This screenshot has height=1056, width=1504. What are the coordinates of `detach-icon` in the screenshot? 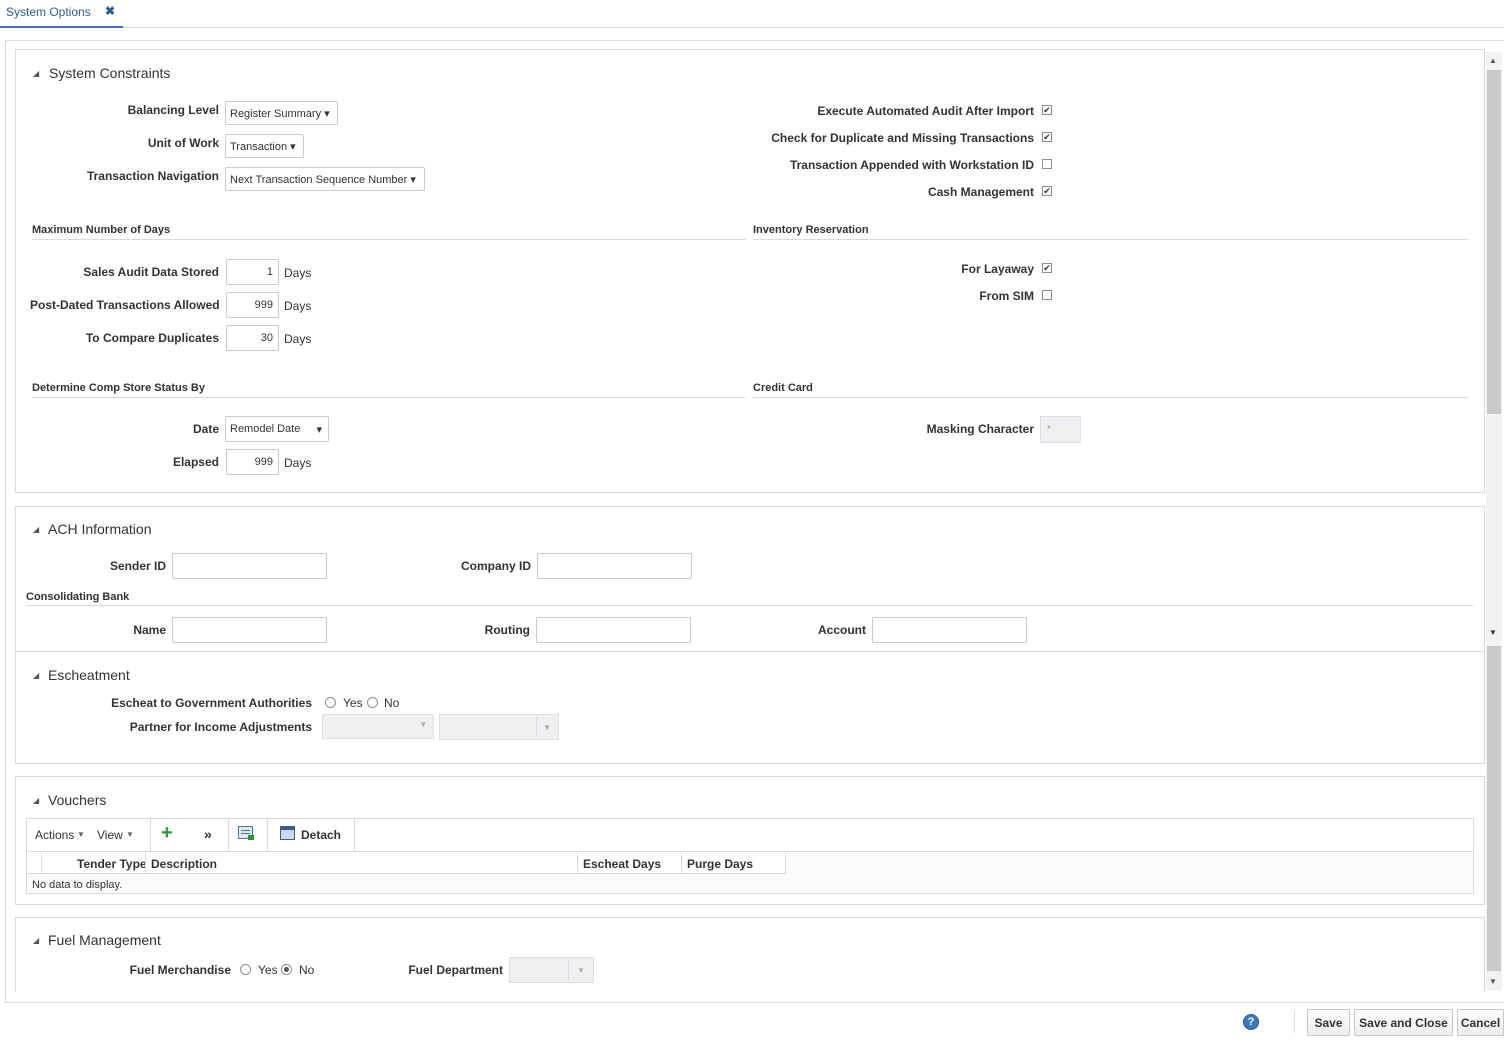 It's located at (287, 833).